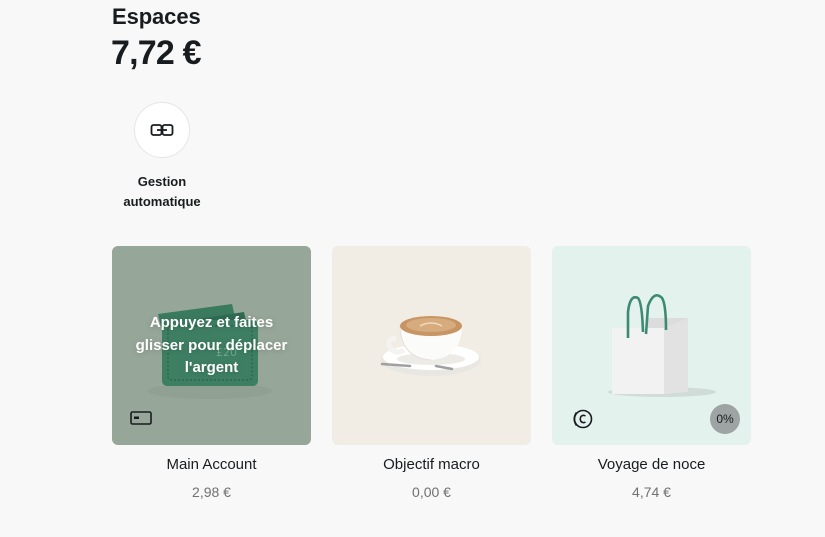 This screenshot has height=537, width=825. I want to click on auto-management: Gestion automatique, so click(162, 157).